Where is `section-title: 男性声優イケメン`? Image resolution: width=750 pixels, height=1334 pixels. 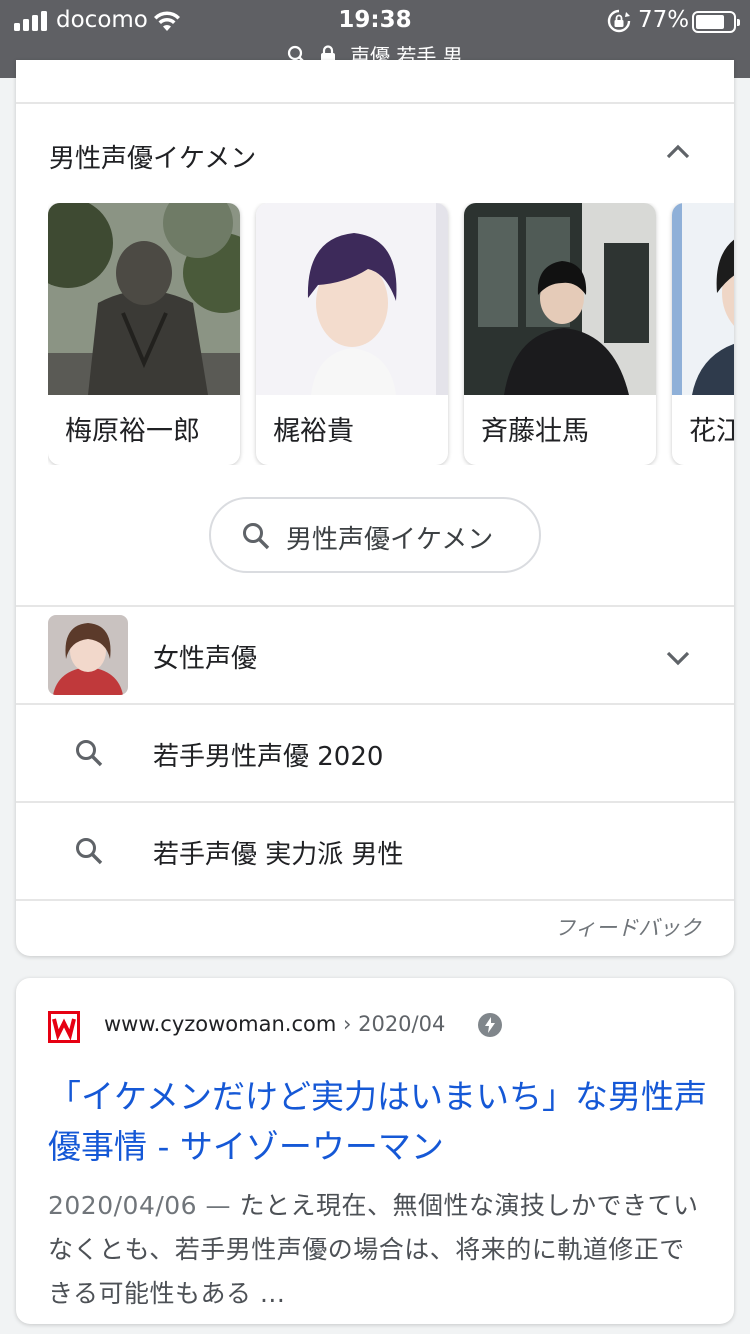
section-title: 男性声優イケメン is located at coordinates (153, 159).